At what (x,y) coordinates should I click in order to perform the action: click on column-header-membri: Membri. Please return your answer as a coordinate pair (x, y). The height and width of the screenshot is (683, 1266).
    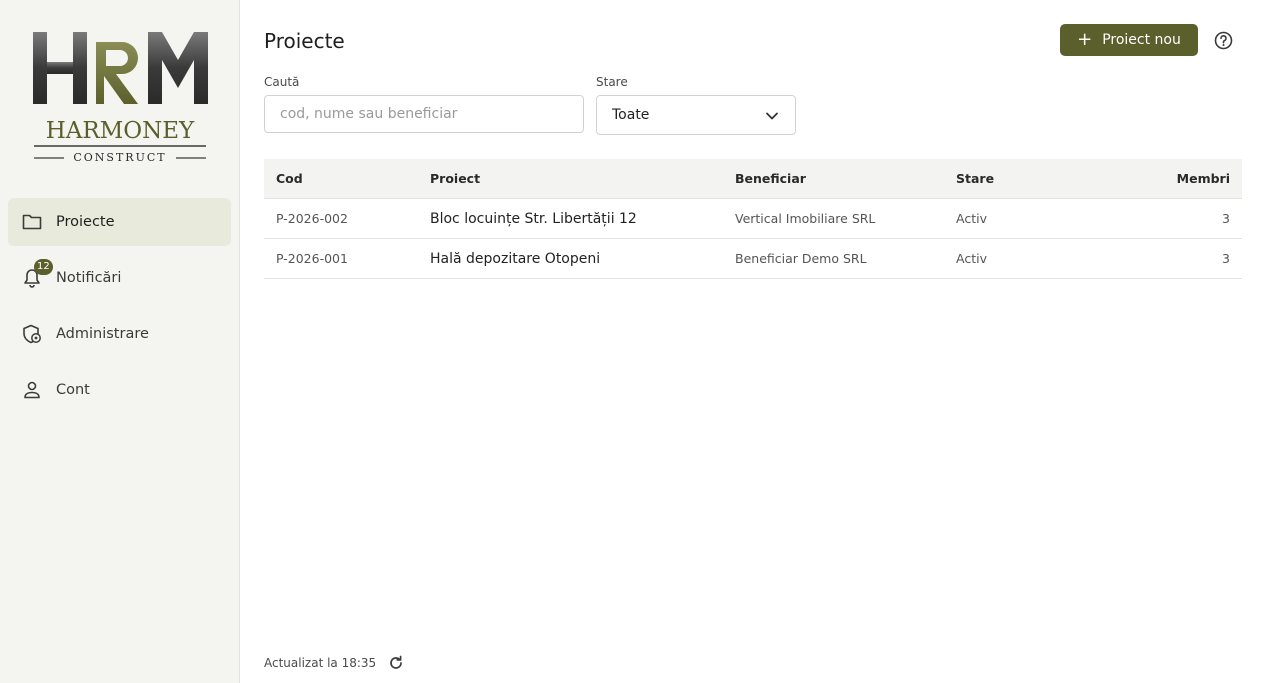
    Looking at the image, I should click on (1203, 178).